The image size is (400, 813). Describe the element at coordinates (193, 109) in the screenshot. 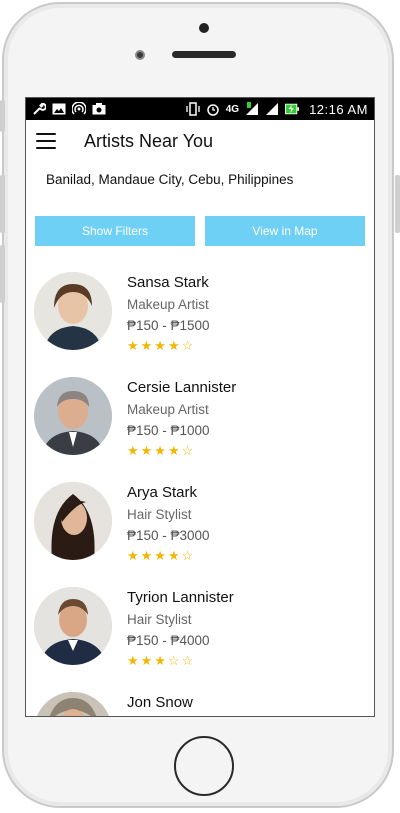

I see `vibrate-icon` at that location.